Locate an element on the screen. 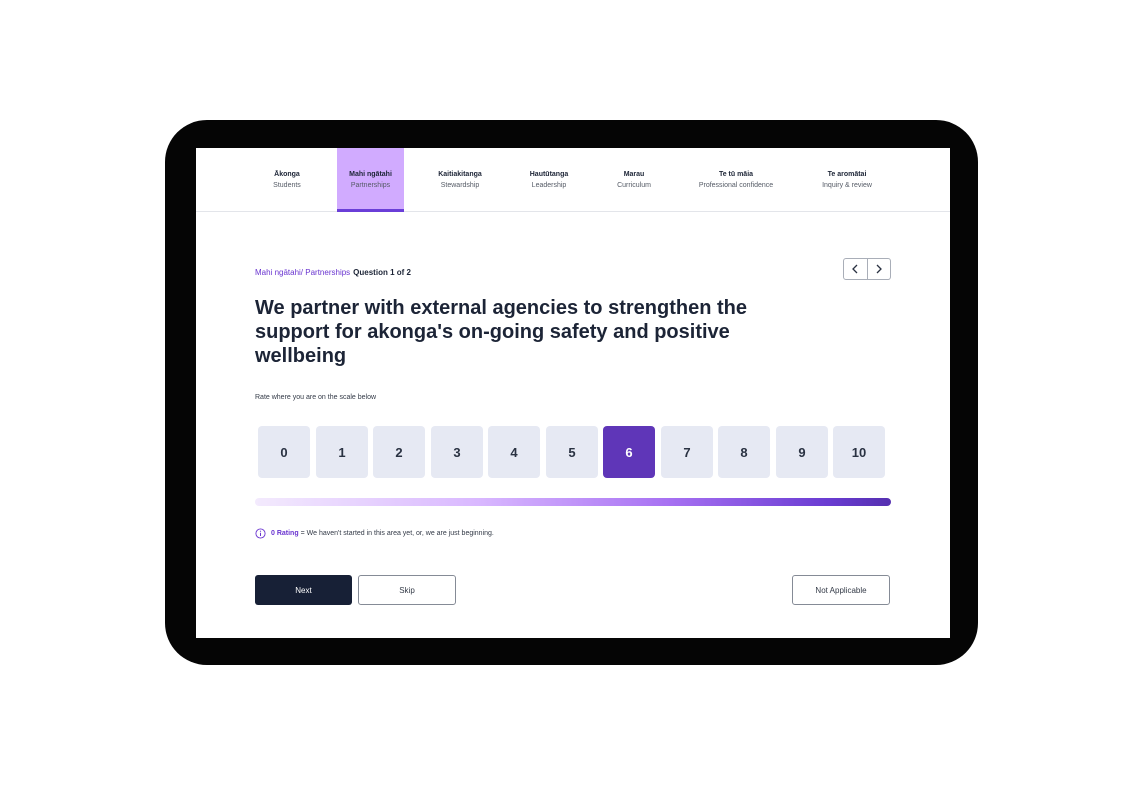  chevron-right-icon is located at coordinates (879, 269).